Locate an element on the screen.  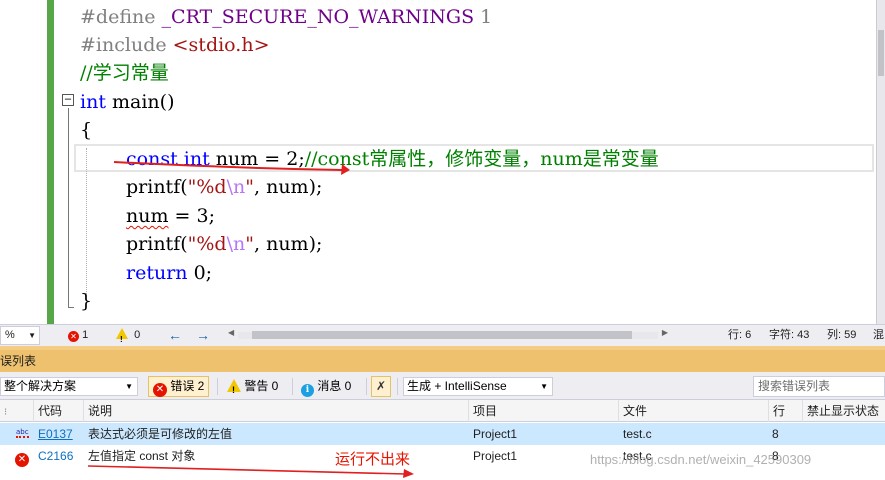
code-token: } is located at coordinates (86, 301).